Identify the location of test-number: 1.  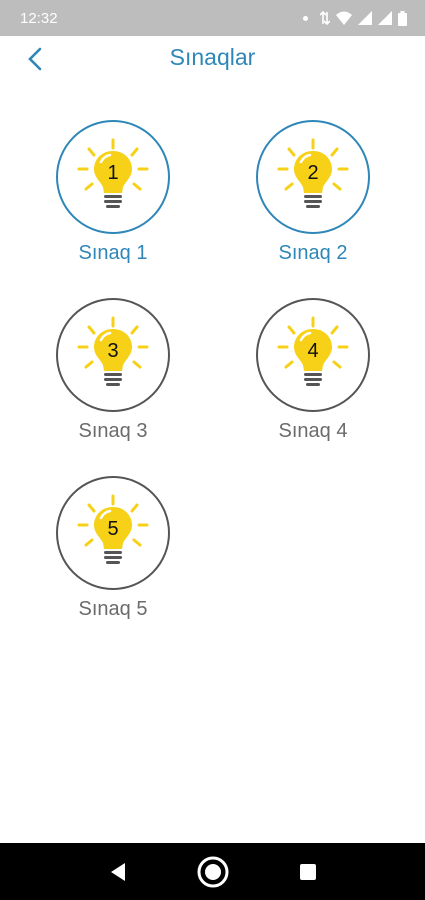
(112, 173).